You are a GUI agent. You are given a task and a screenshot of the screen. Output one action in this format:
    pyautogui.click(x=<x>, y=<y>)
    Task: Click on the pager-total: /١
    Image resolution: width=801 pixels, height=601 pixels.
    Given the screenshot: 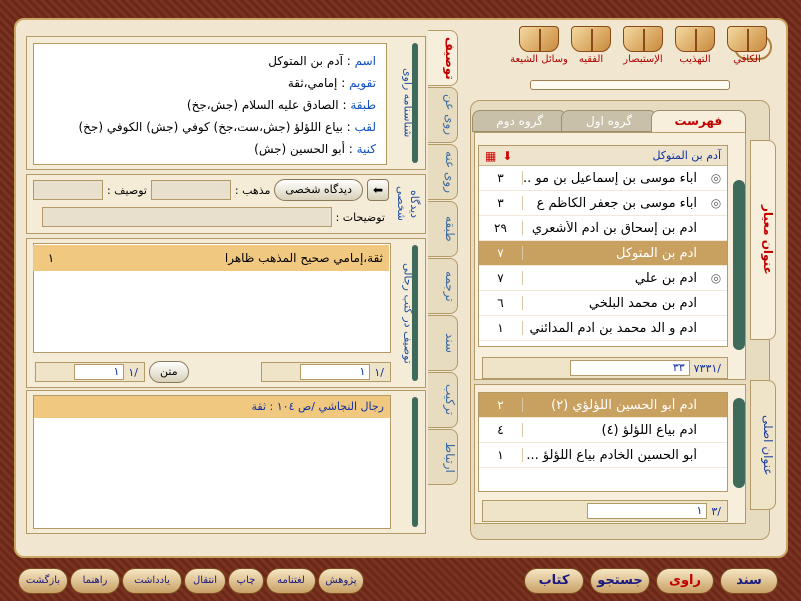 What is the action you would take?
    pyautogui.click(x=379, y=372)
    